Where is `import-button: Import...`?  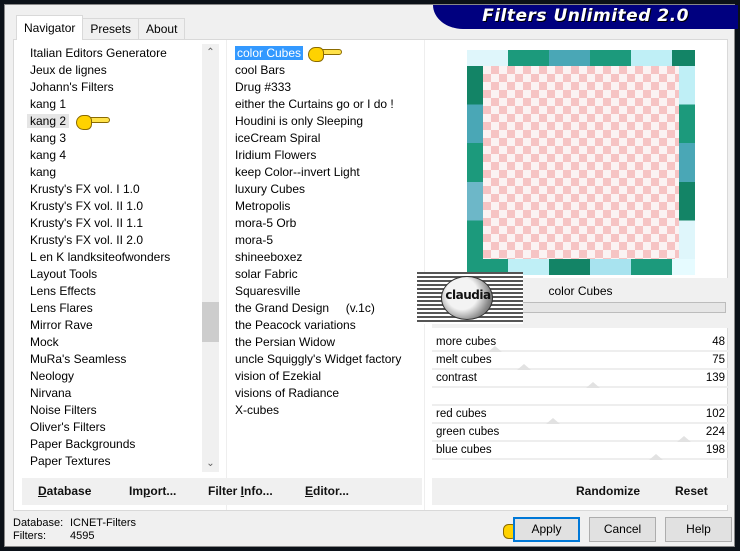
import-button: Import... is located at coordinates (152, 491).